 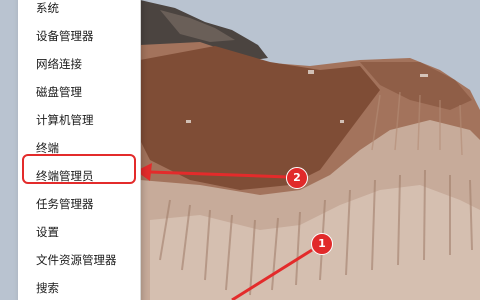 I want to click on menu-item-device-manager: 设备管理器, so click(x=79, y=36).